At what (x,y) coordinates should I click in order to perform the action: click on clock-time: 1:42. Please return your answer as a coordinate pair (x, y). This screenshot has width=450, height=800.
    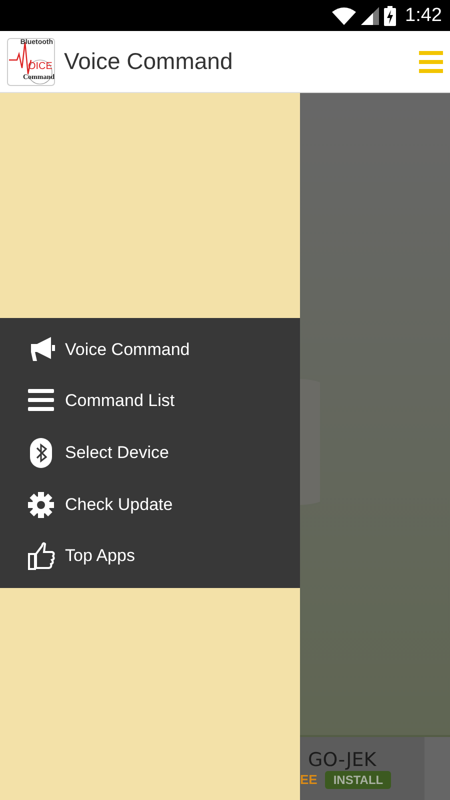
    Looking at the image, I should click on (423, 15).